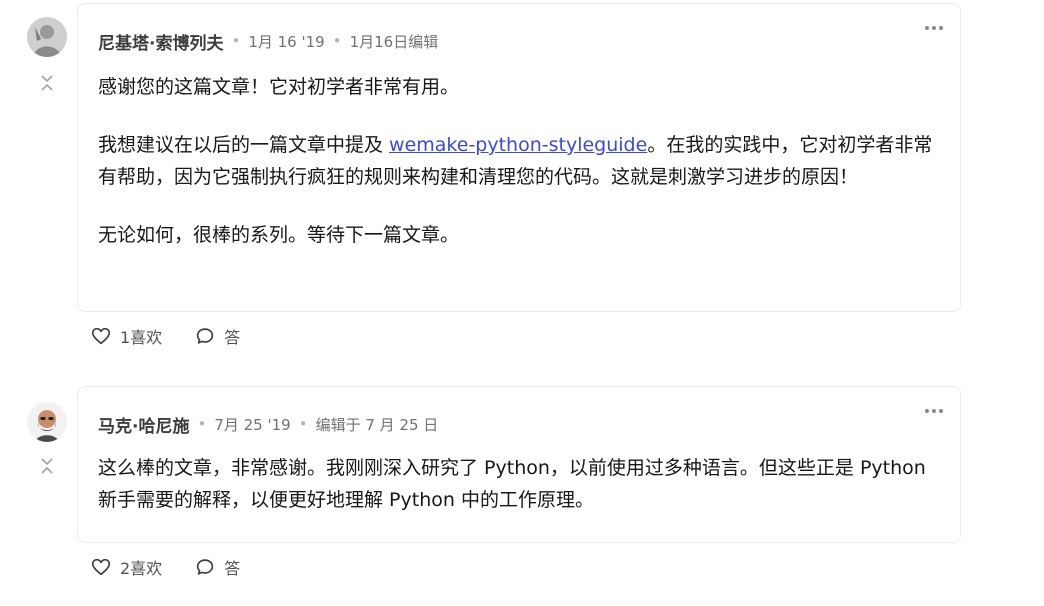  What do you see at coordinates (165, 567) in the screenshot?
I see `comment-actions: 2喜欢 答` at bounding box center [165, 567].